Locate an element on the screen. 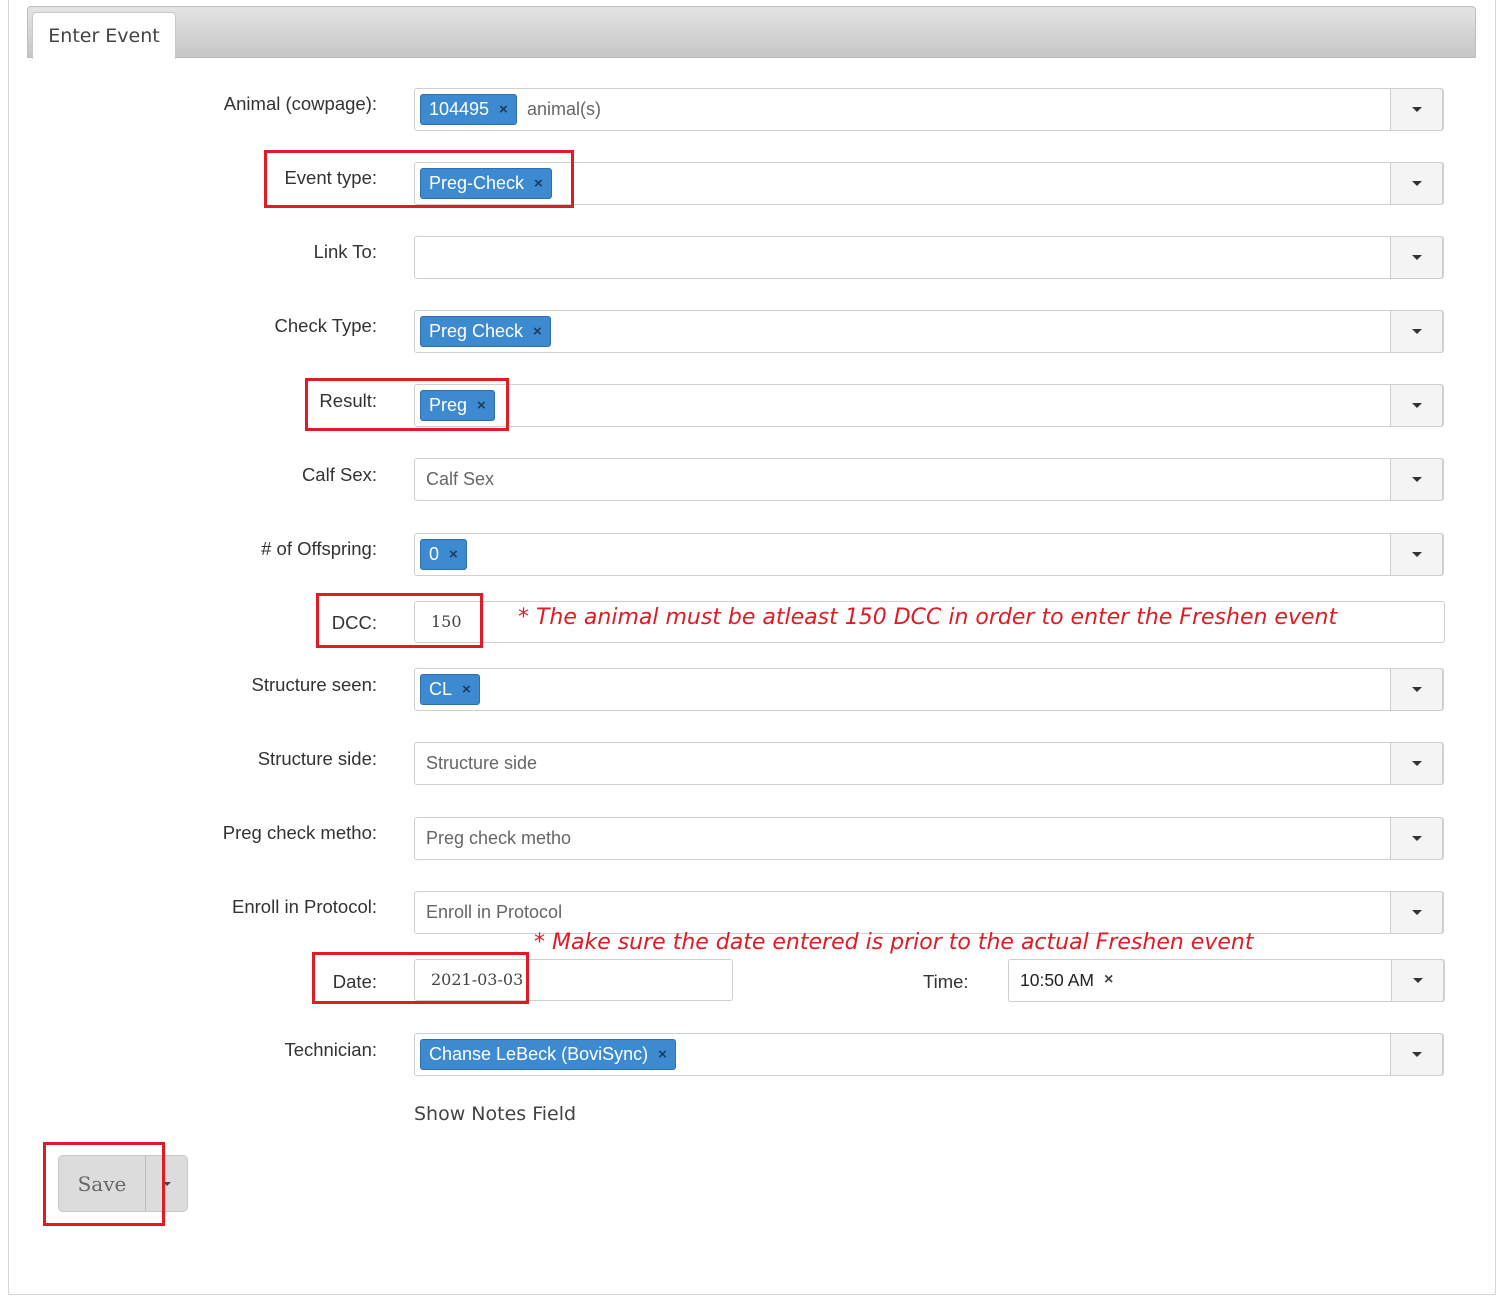 Image resolution: width=1501 pixels, height=1299 pixels. link-to-label: Link To: is located at coordinates (345, 251).